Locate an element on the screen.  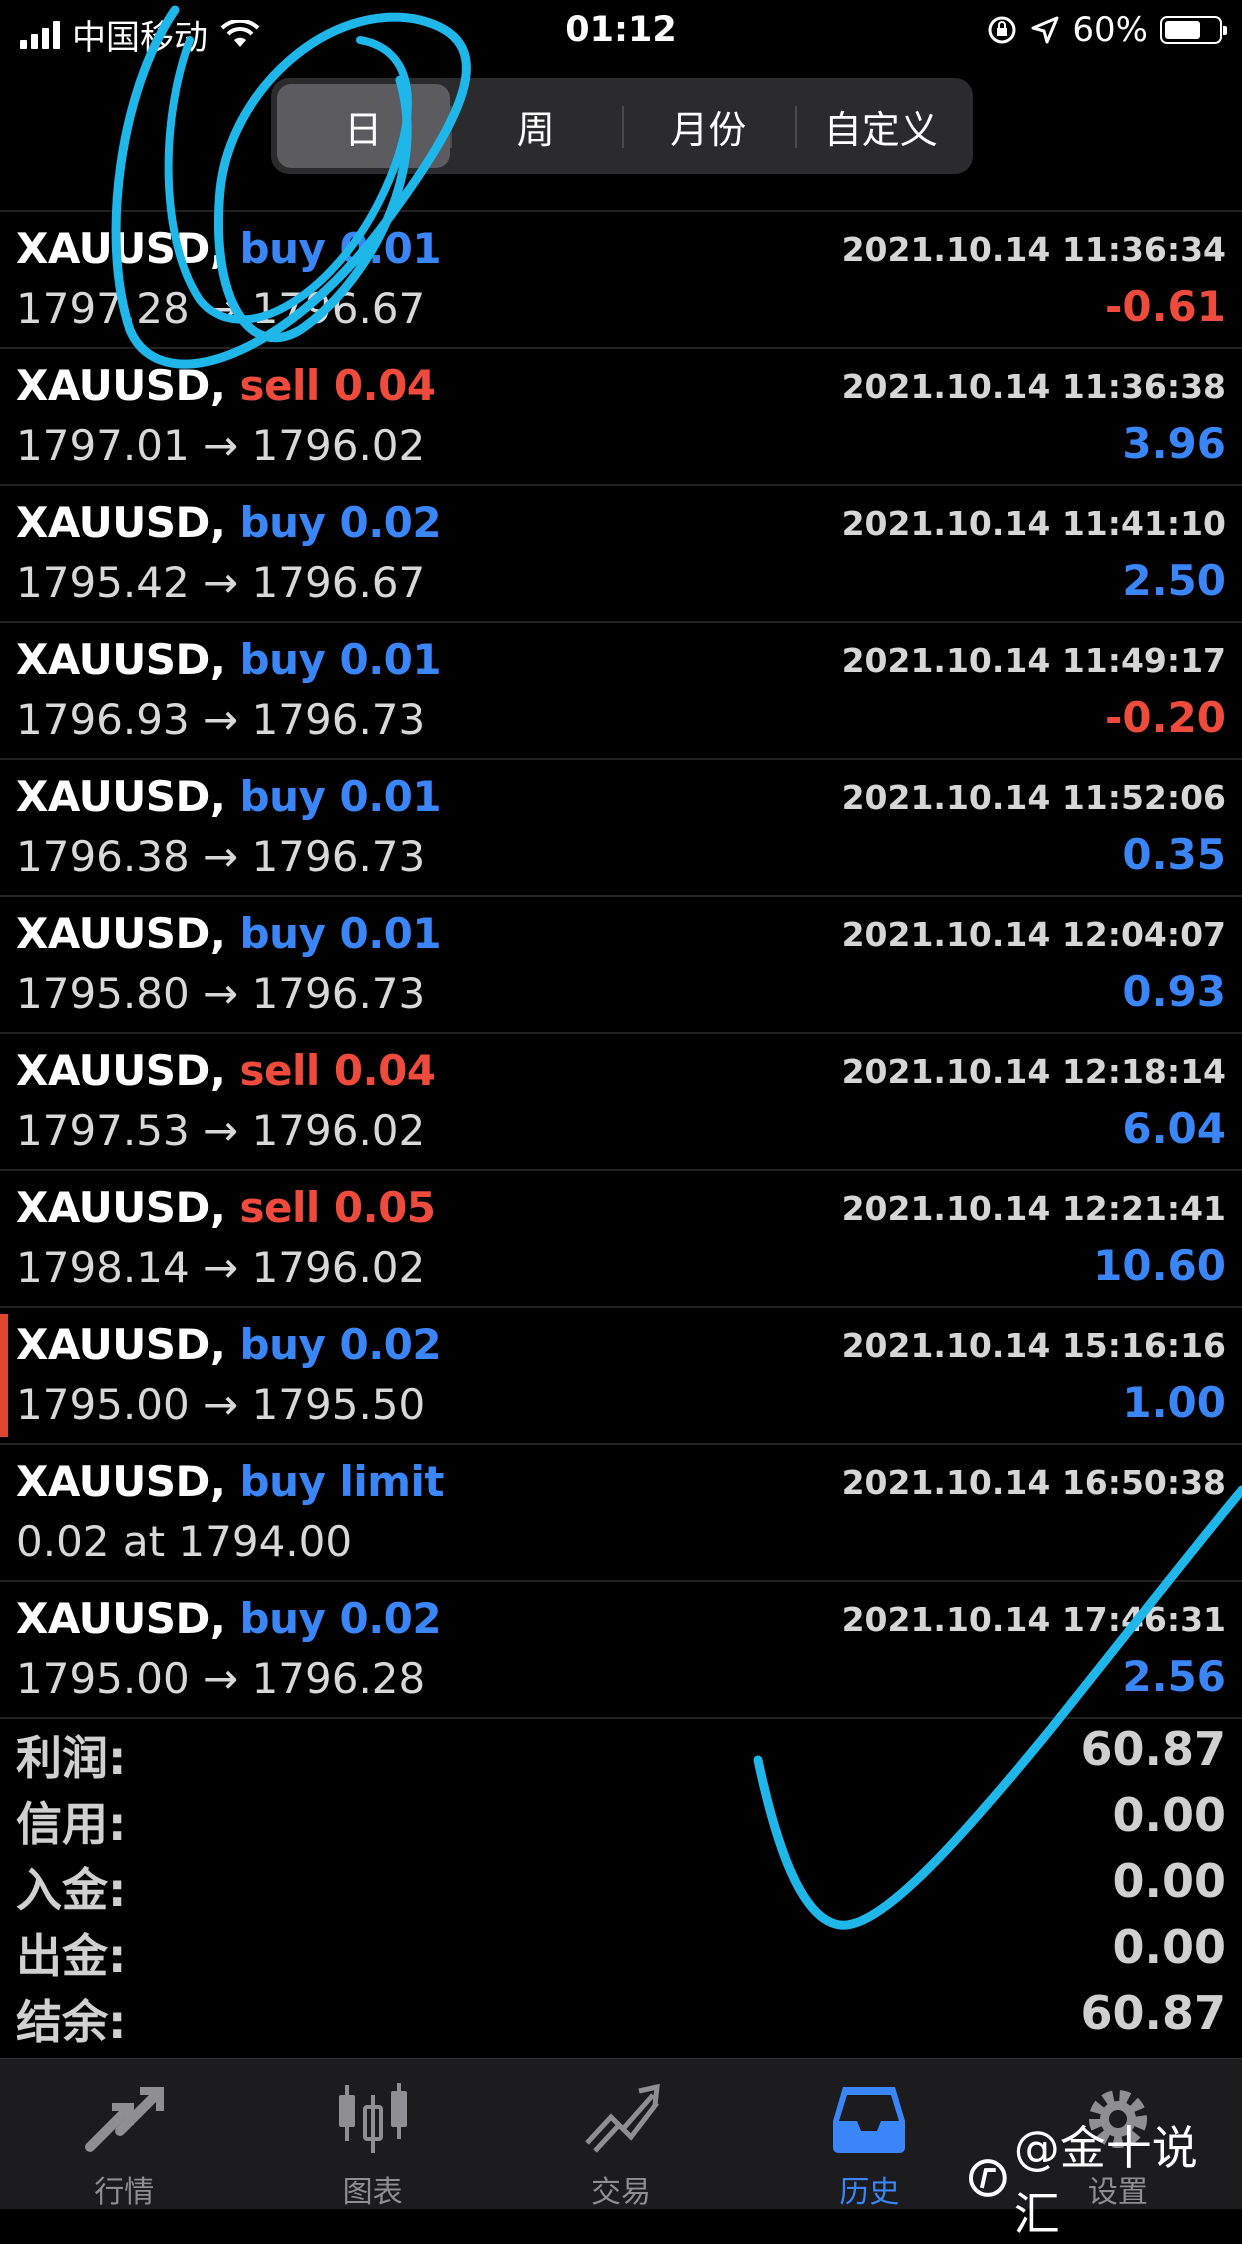
period-tab-month: 月份 is located at coordinates (708, 126).